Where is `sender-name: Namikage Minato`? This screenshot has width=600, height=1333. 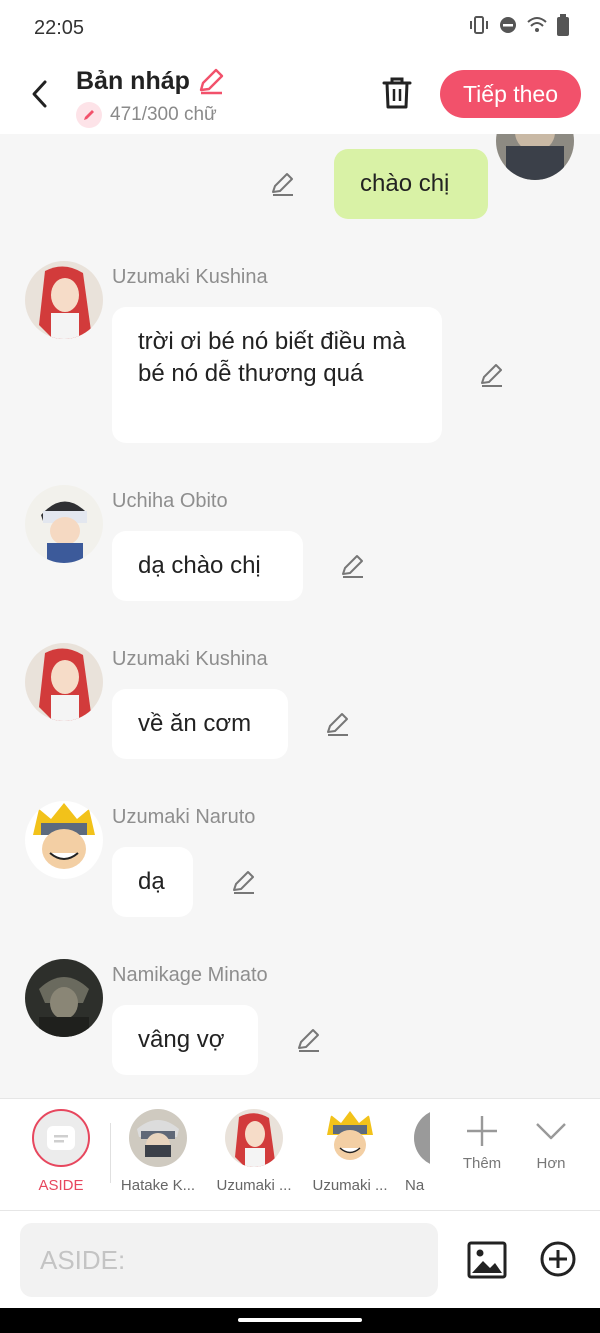 sender-name: Namikage Minato is located at coordinates (190, 975).